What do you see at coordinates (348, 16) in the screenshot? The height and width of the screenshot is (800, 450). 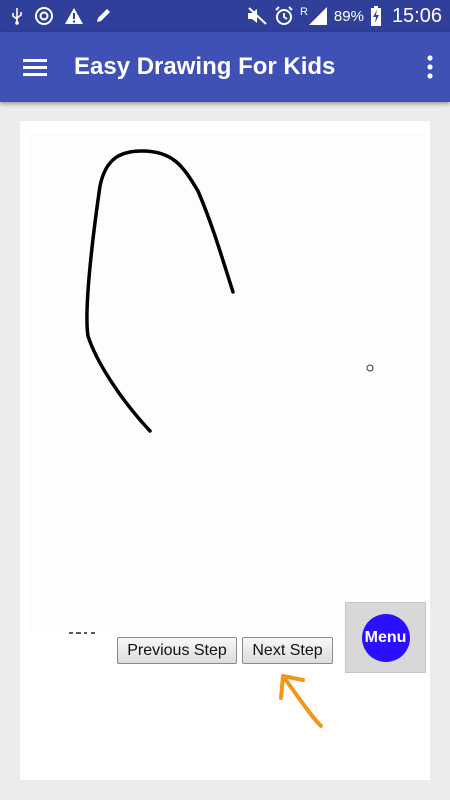 I see `battery-percent: 89%` at bounding box center [348, 16].